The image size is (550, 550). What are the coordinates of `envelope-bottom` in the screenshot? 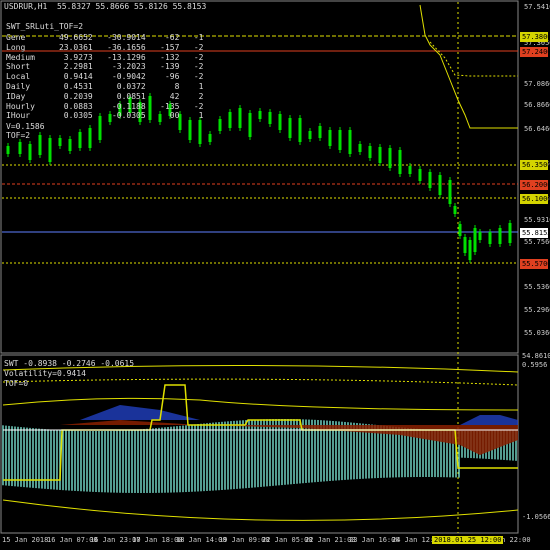 It's located at (260, 510).